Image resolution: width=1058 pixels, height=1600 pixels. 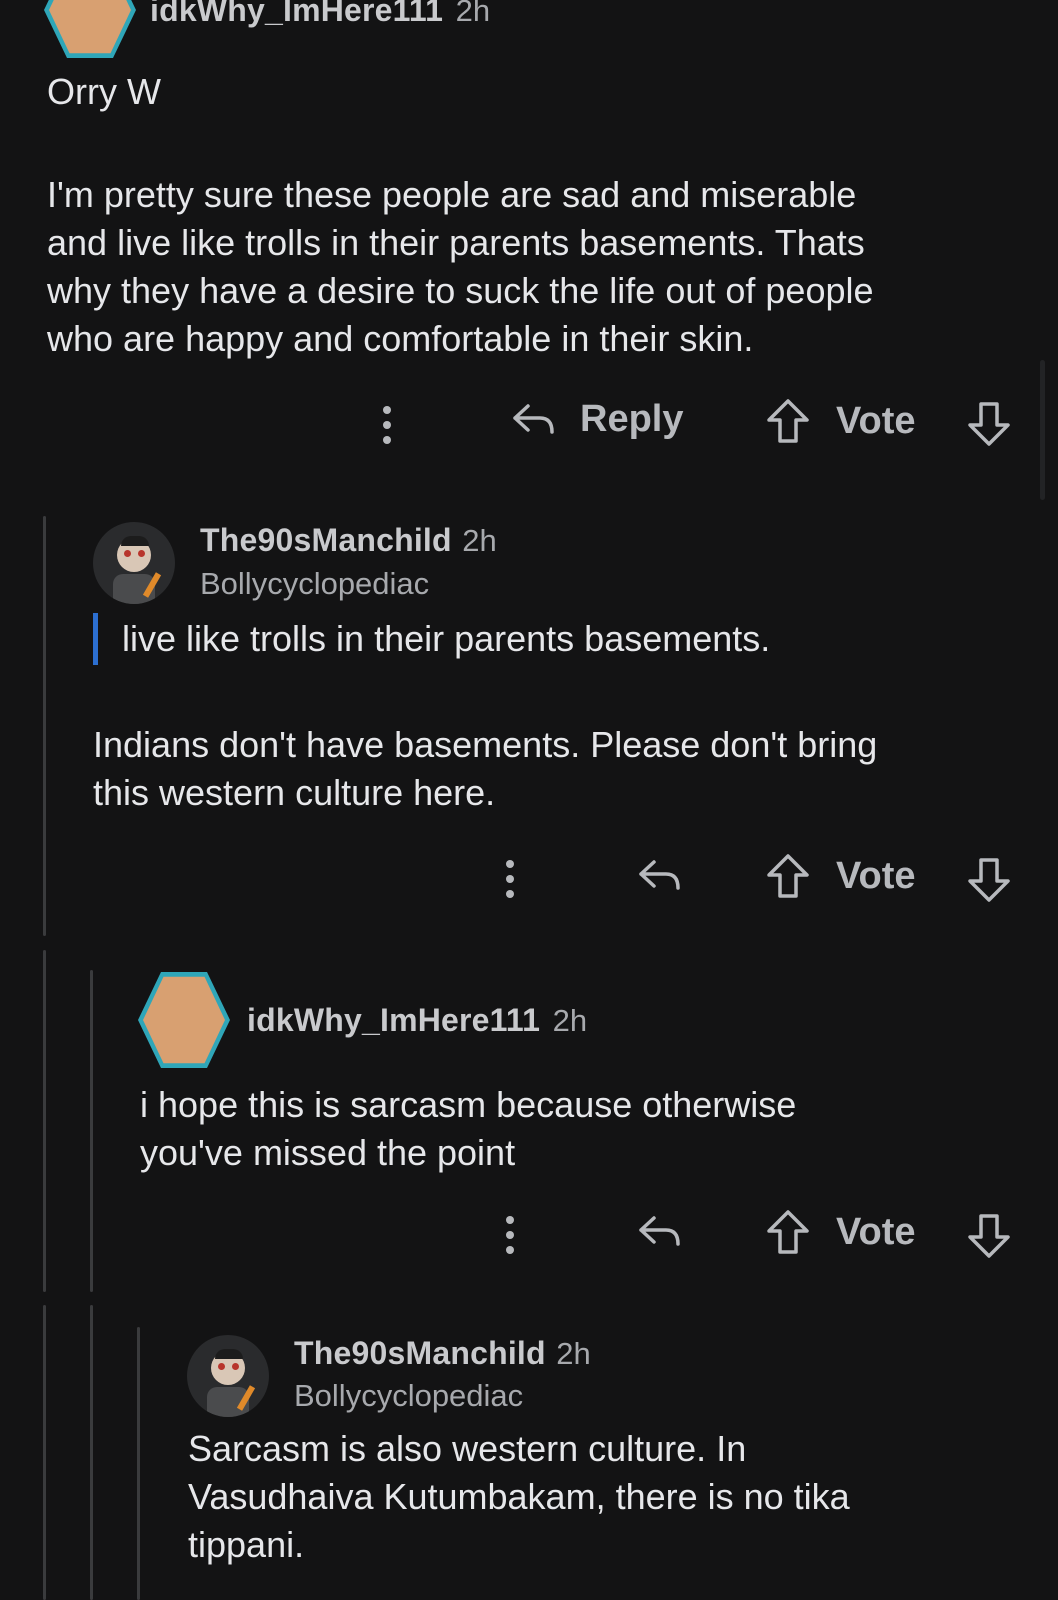 I want to click on comment-line: i hope this is sarcasm because otherwise, so click(x=468, y=1104).